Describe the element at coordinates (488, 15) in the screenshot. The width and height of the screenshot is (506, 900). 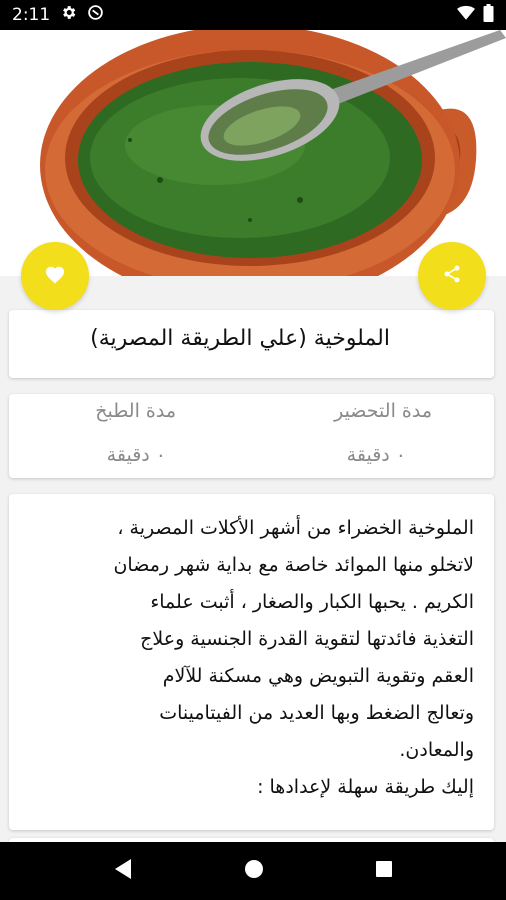
I see `battery-icon` at that location.